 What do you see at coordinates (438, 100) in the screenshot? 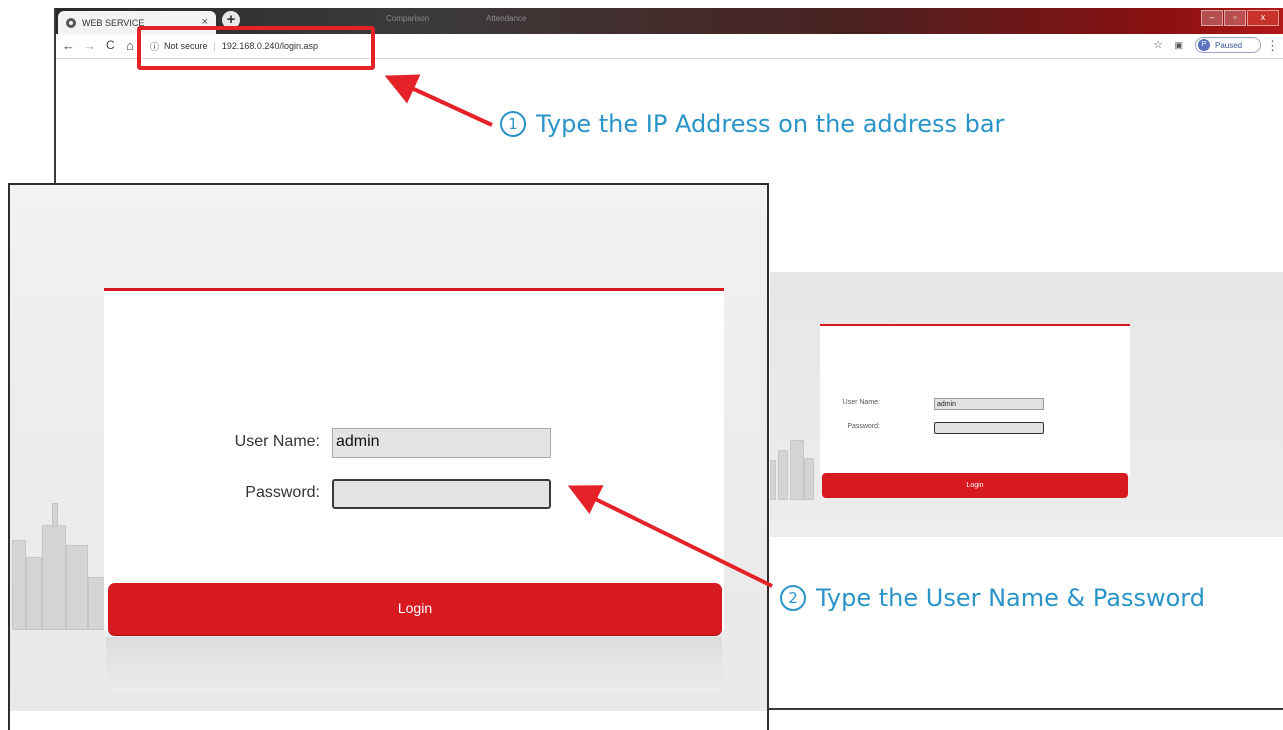
I see `arrow-to-address-bar` at bounding box center [438, 100].